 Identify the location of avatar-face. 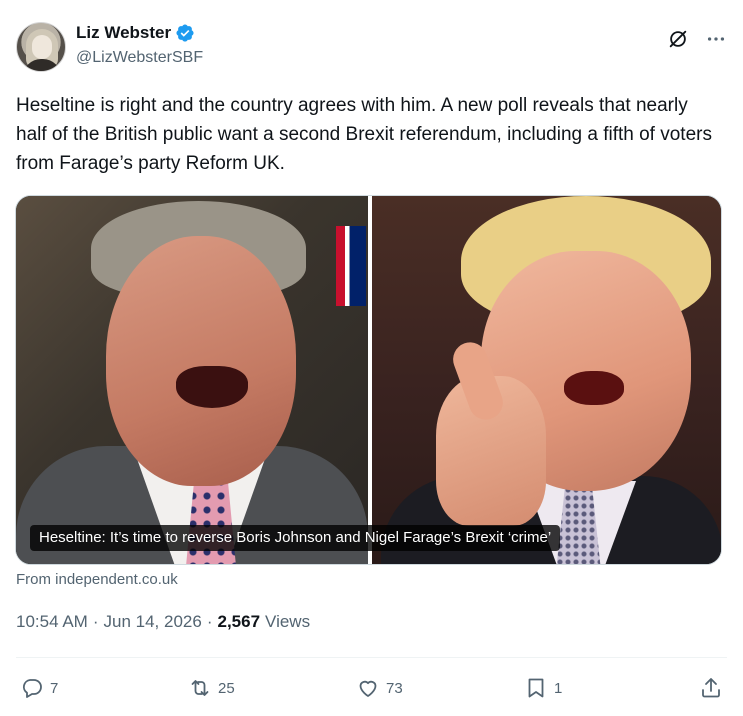
(42, 47).